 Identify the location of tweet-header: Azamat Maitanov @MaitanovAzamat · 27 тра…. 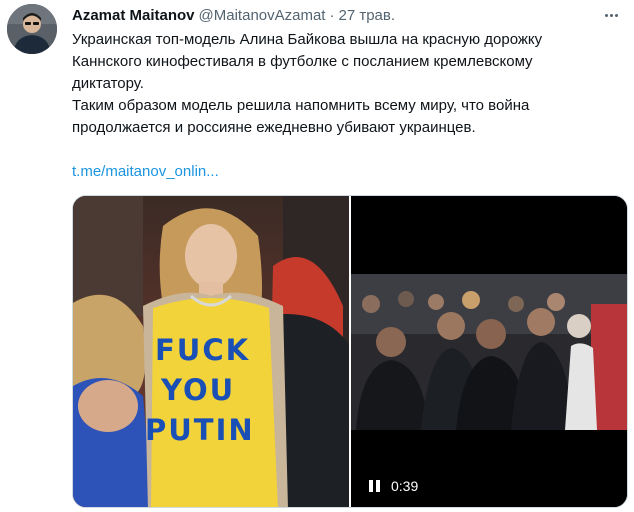
(233, 15).